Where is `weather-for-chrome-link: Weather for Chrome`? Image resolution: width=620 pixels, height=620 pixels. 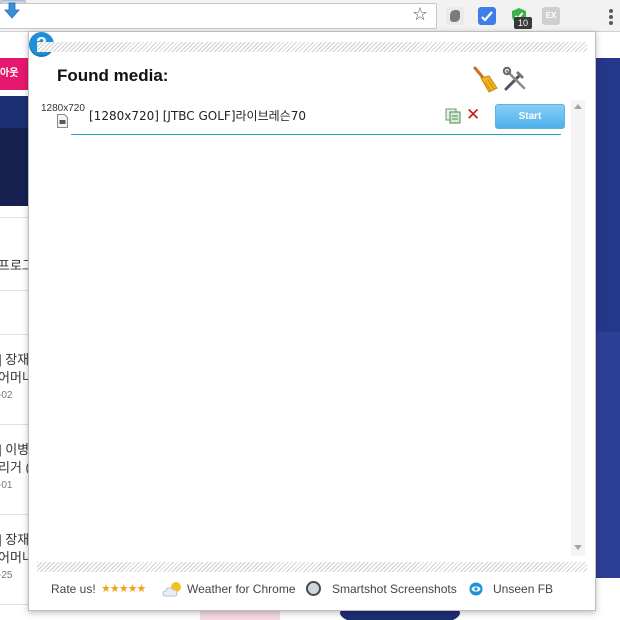
weather-for-chrome-link: Weather for Chrome is located at coordinates (241, 589).